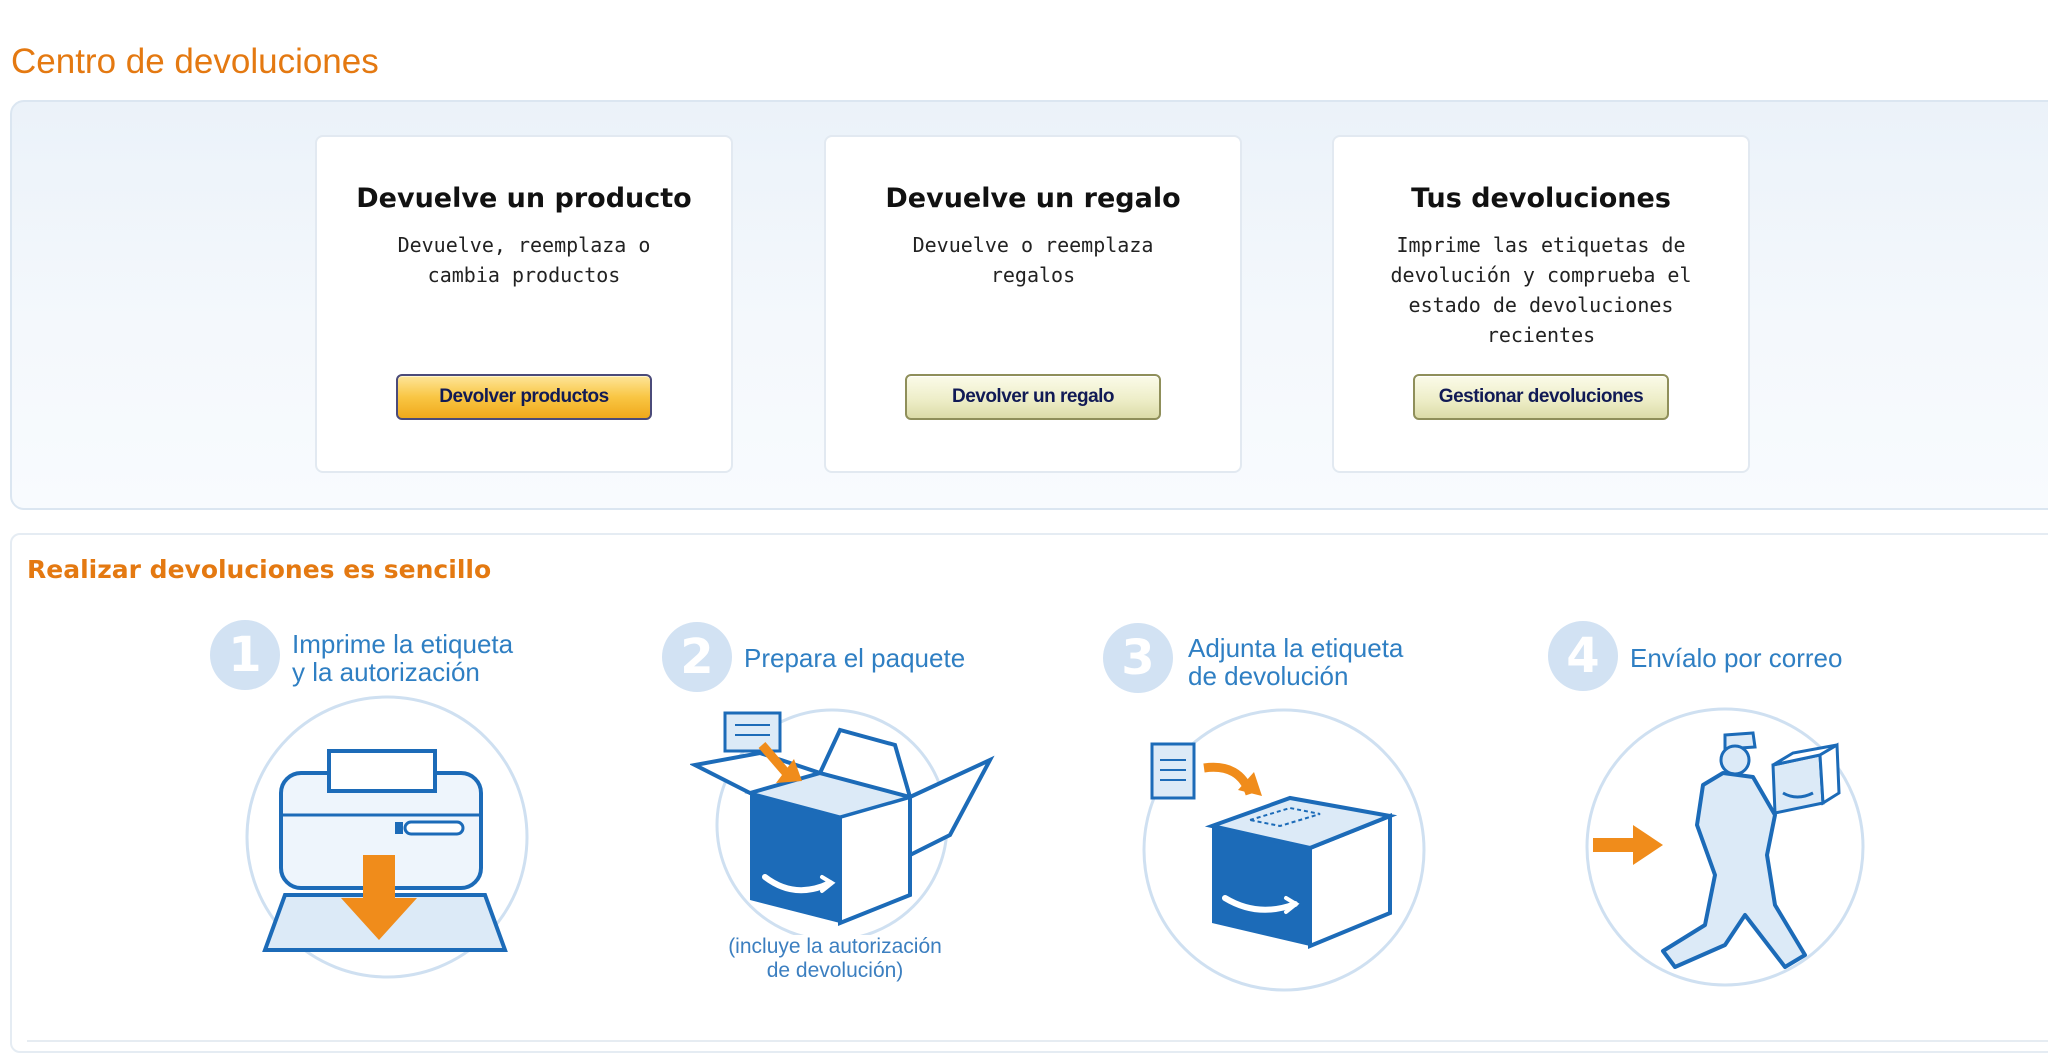  Describe the element at coordinates (1284, 850) in the screenshot. I see `closed-box-icon` at that location.